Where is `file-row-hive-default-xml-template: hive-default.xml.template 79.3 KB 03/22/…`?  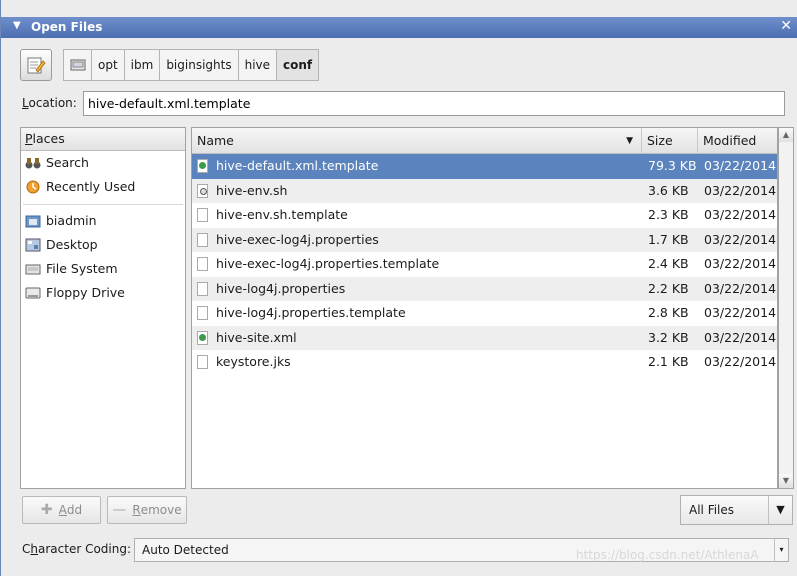
file-row-hive-default-xml-template: hive-default.xml.template 79.3 KB 03/22/… is located at coordinates (484, 166).